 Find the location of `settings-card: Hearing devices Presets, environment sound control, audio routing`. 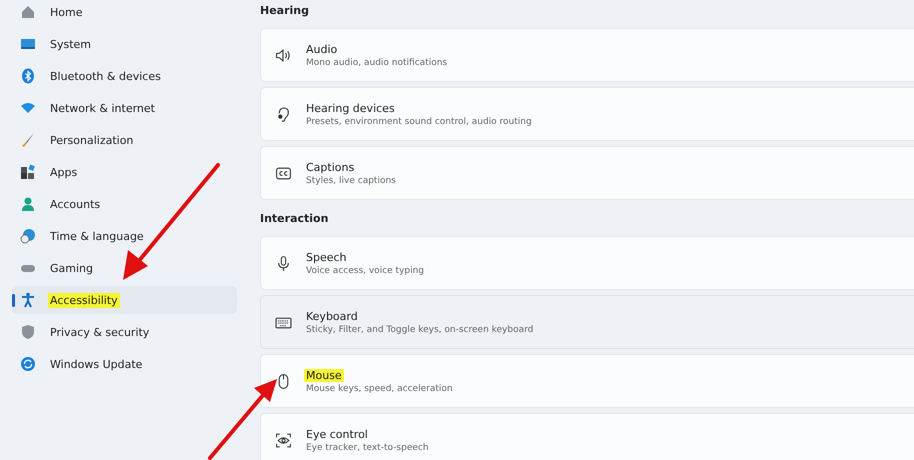

settings-card: Hearing devices Presets, environment sound control, audio routing is located at coordinates (587, 114).